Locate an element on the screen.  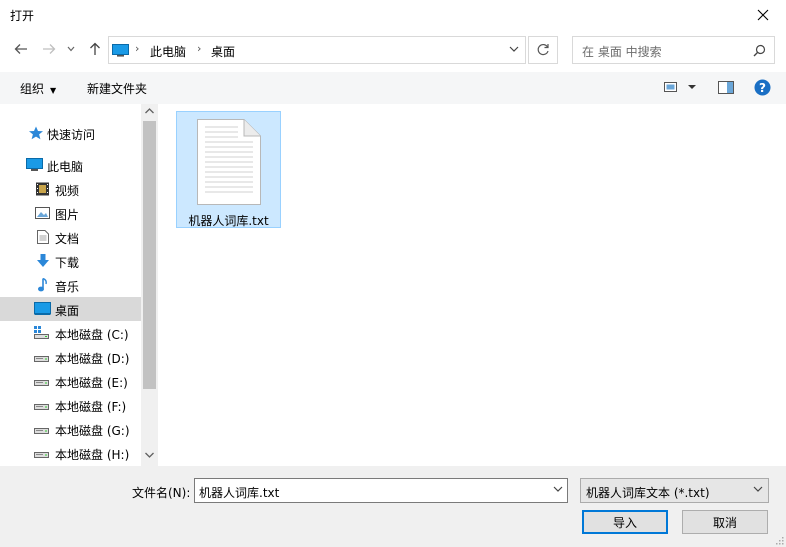
sidebar-item-label: 桌面 is located at coordinates (67, 311).